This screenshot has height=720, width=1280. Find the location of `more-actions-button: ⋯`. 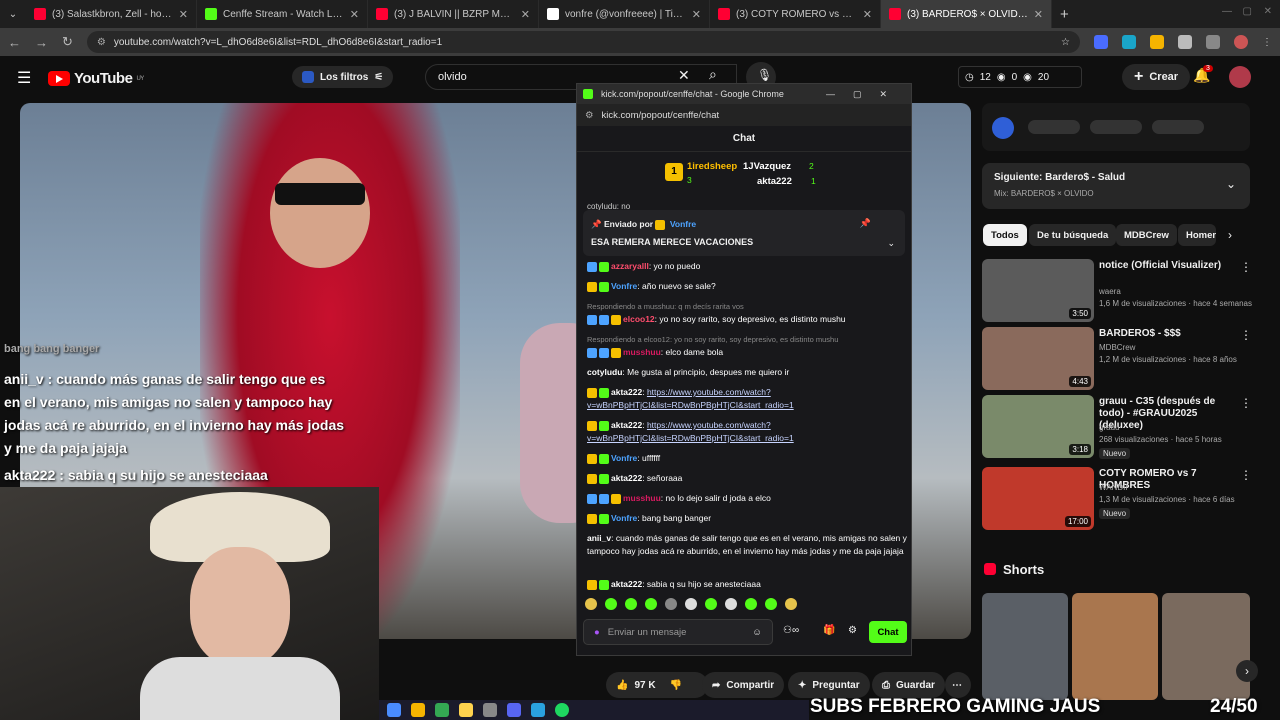

more-actions-button: ⋯ is located at coordinates (958, 685).